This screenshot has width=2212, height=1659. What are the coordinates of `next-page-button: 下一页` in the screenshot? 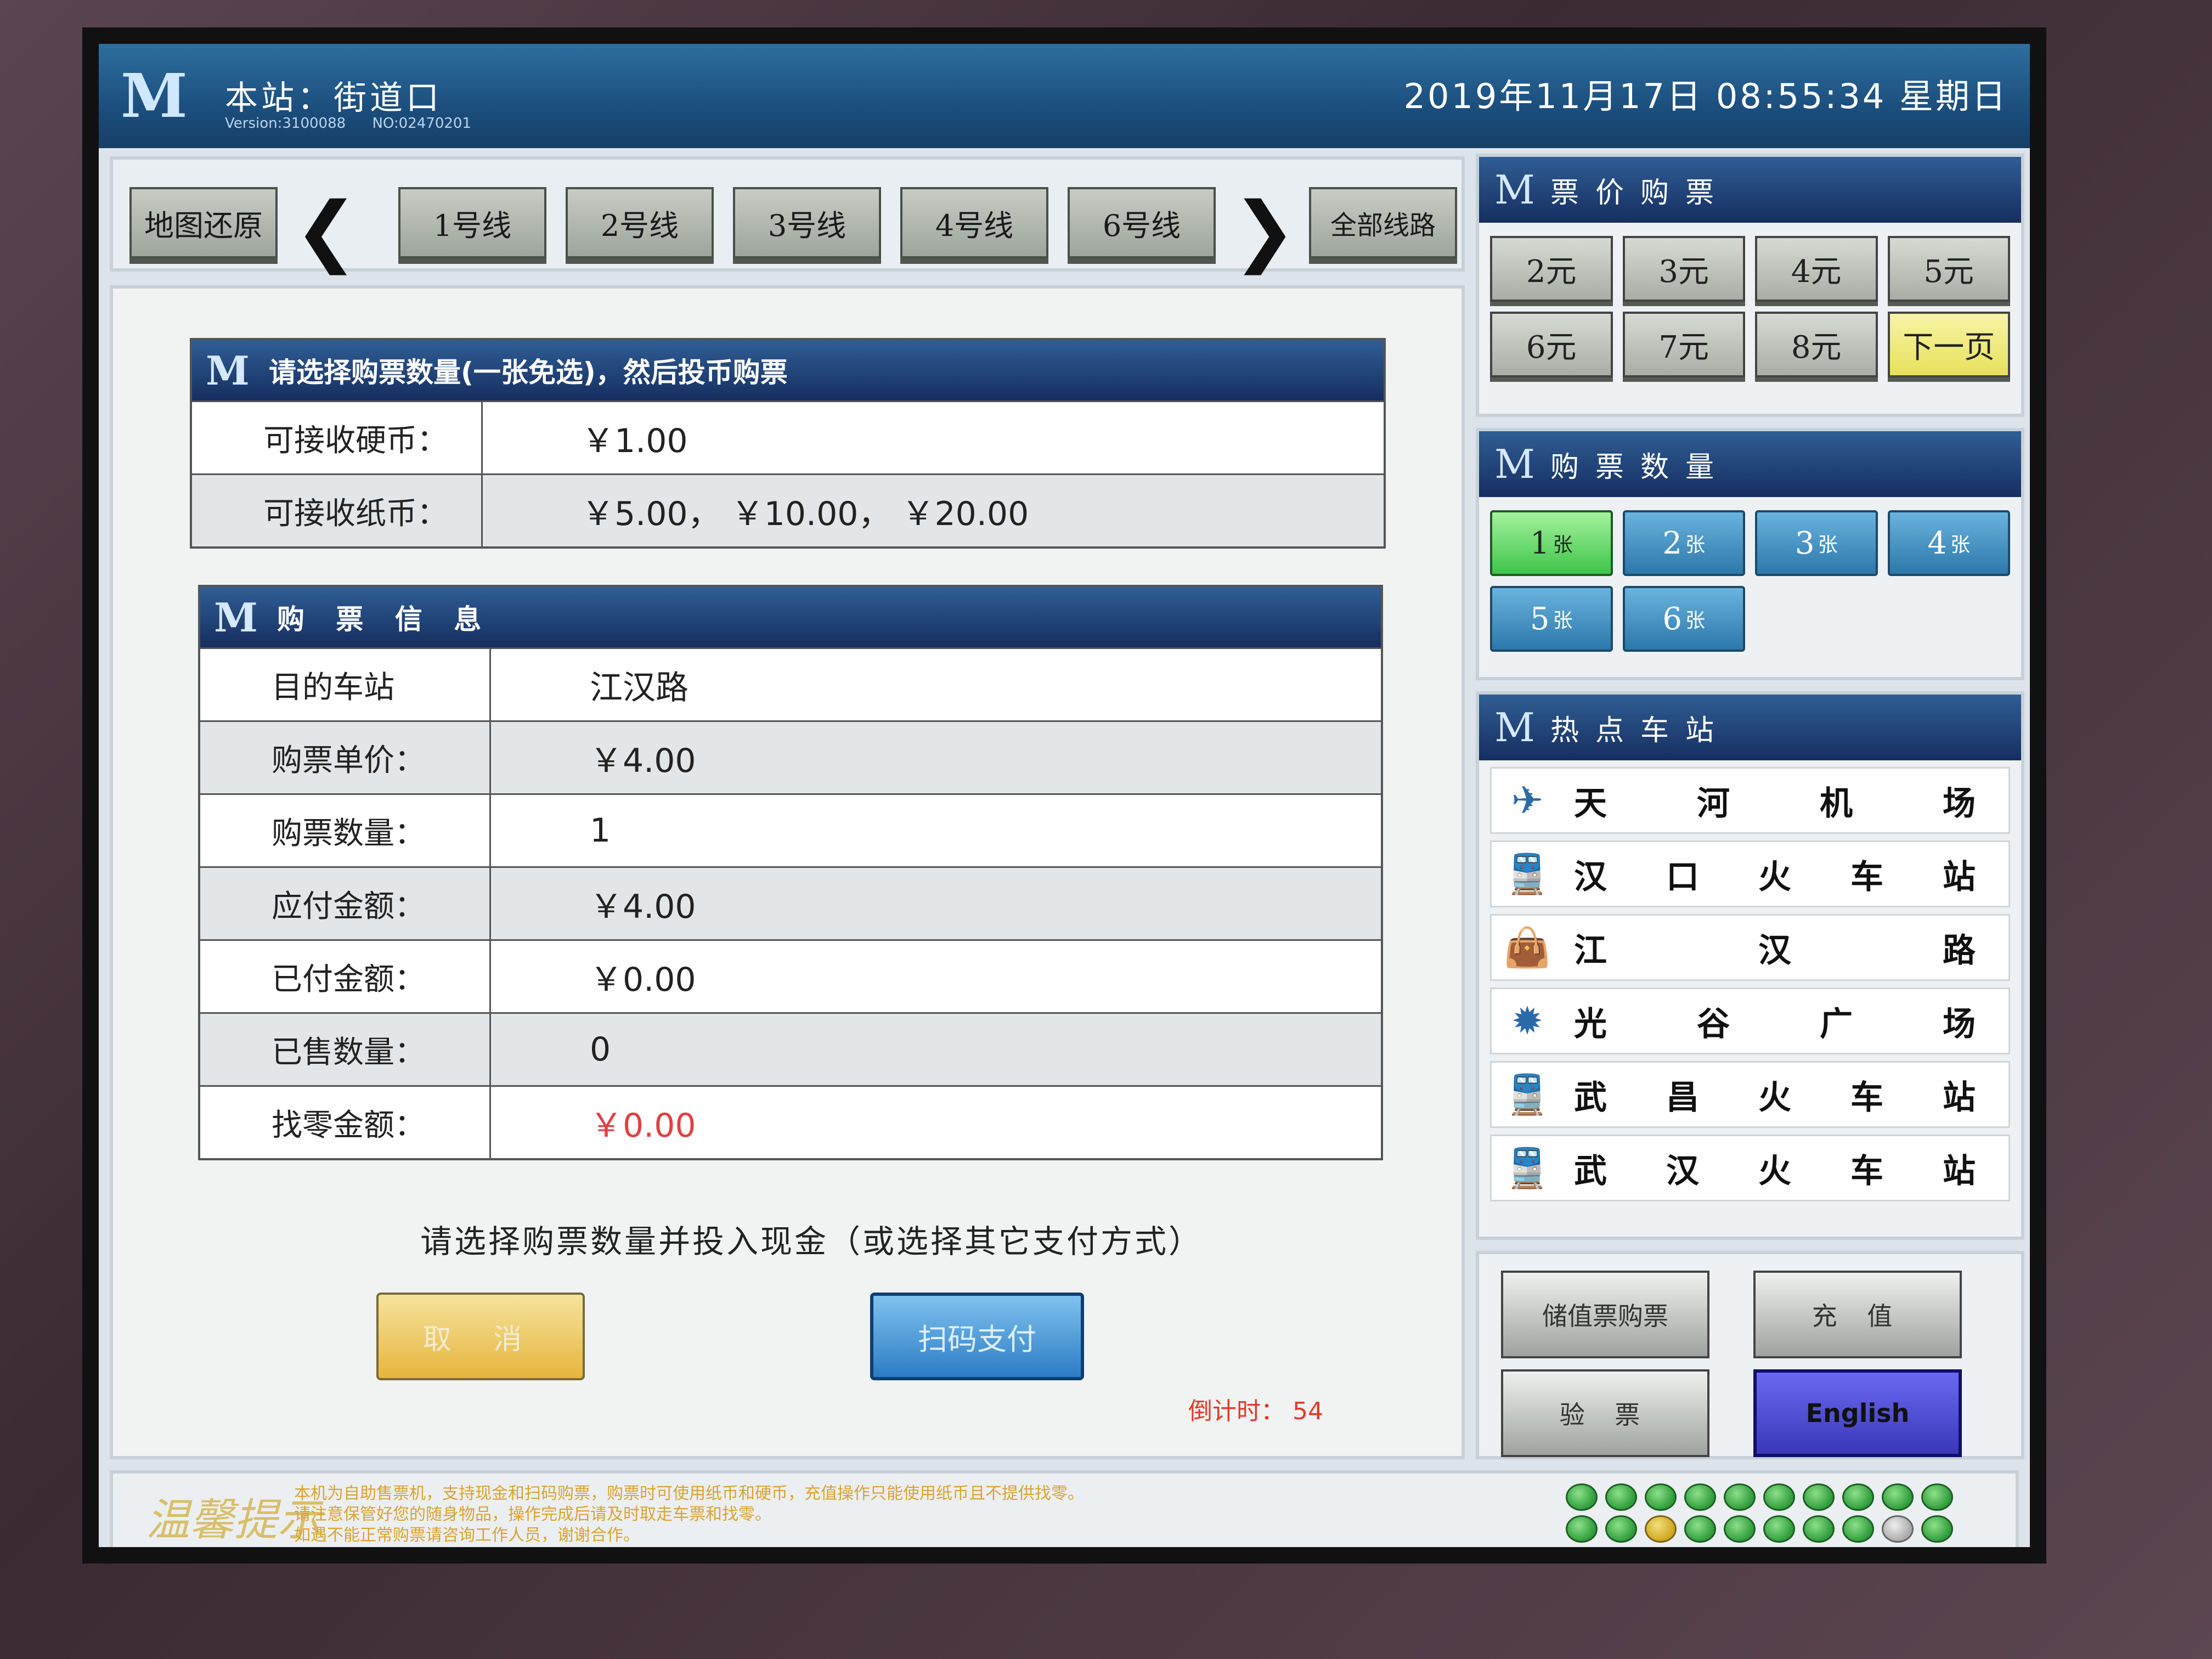 It's located at (1949, 344).